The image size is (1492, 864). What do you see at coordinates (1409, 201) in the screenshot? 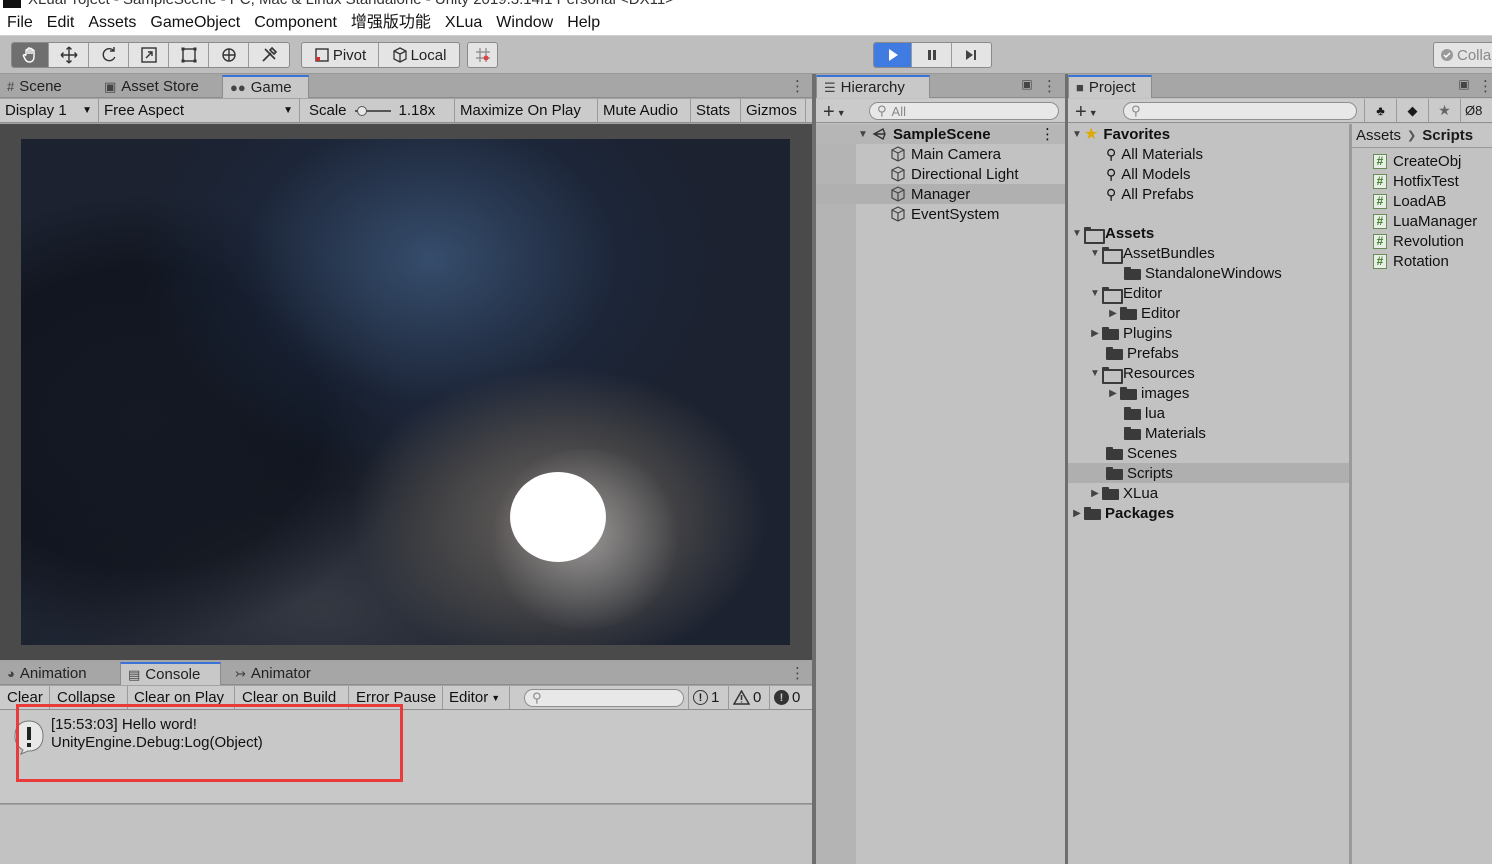
I see `script-item: # LoadAB` at bounding box center [1409, 201].